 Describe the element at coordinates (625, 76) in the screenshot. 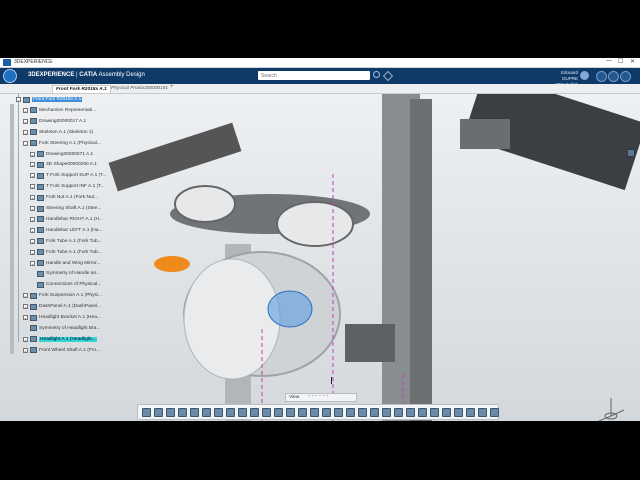

I see `compass-icon` at that location.